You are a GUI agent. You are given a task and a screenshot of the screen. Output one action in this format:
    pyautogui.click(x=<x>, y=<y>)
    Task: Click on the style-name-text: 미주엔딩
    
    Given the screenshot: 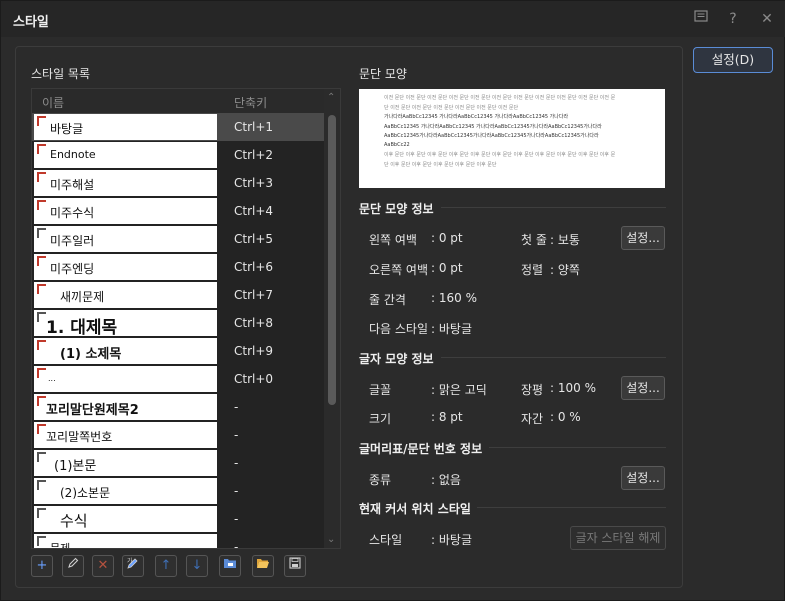 What is the action you would take?
    pyautogui.click(x=72, y=269)
    